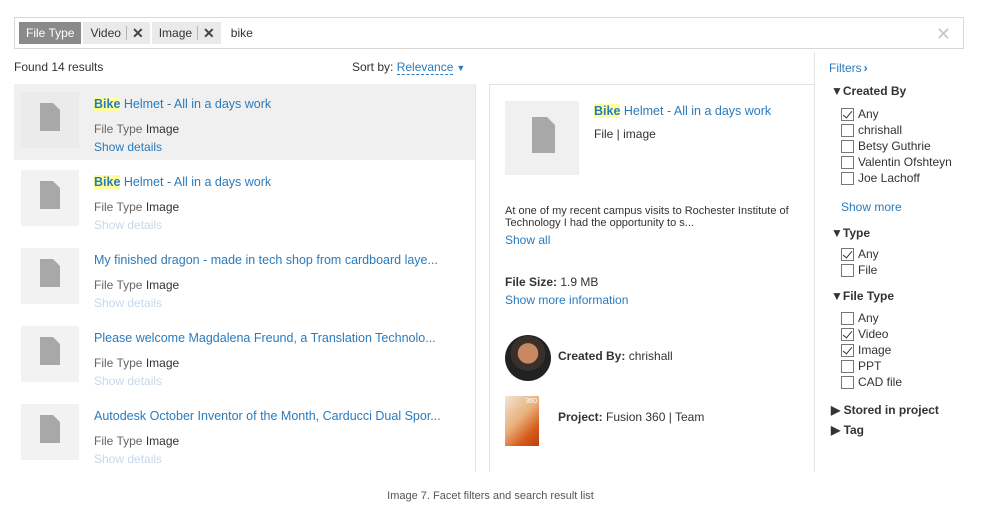 This screenshot has width=981, height=512. What do you see at coordinates (885, 410) in the screenshot?
I see `filter-group-stored-in-project: ▶ Stored in project` at bounding box center [885, 410].